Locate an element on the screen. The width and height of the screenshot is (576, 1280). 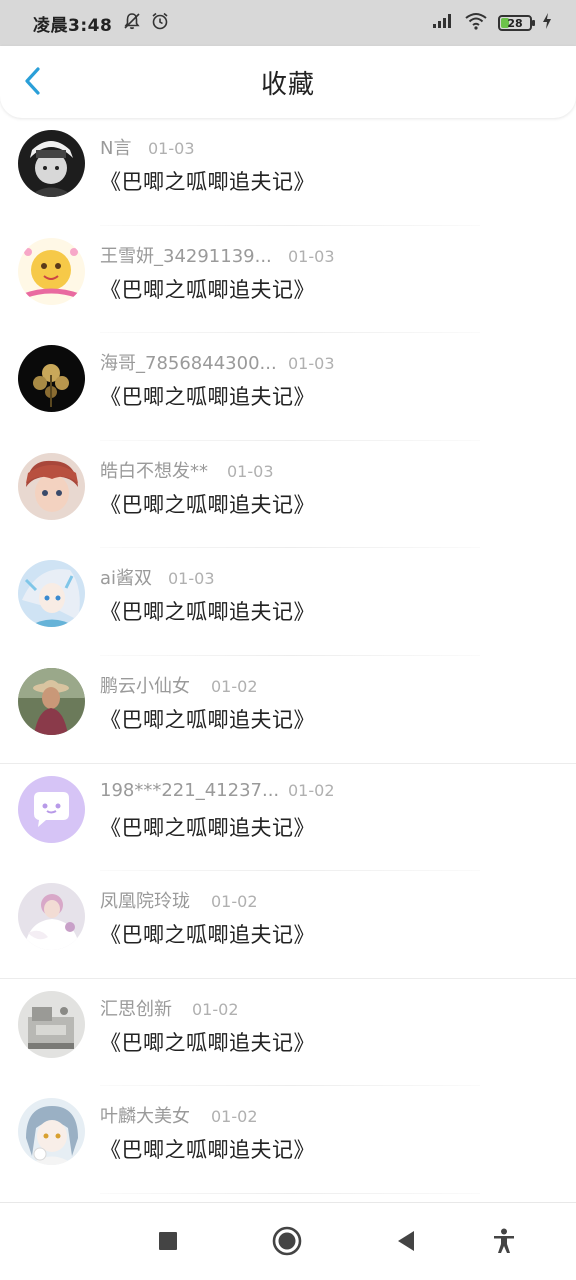
header: 收藏 is located at coordinates (288, 82).